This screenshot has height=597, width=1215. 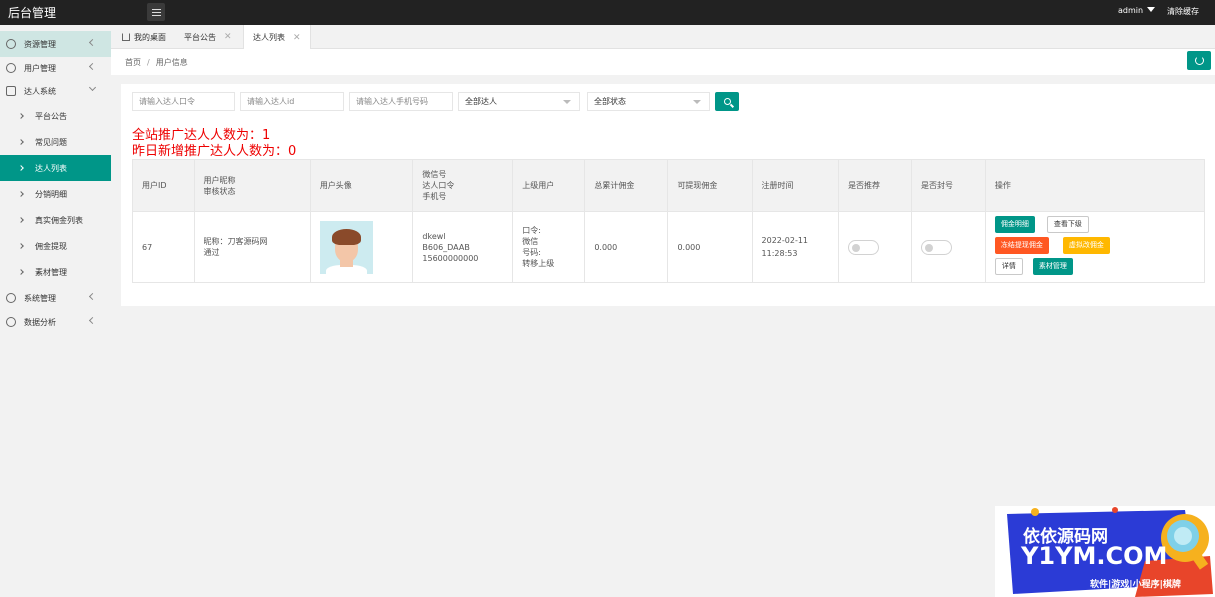 I want to click on cell-parent: 口令: 微信 号码: 转移上级, so click(x=549, y=247).